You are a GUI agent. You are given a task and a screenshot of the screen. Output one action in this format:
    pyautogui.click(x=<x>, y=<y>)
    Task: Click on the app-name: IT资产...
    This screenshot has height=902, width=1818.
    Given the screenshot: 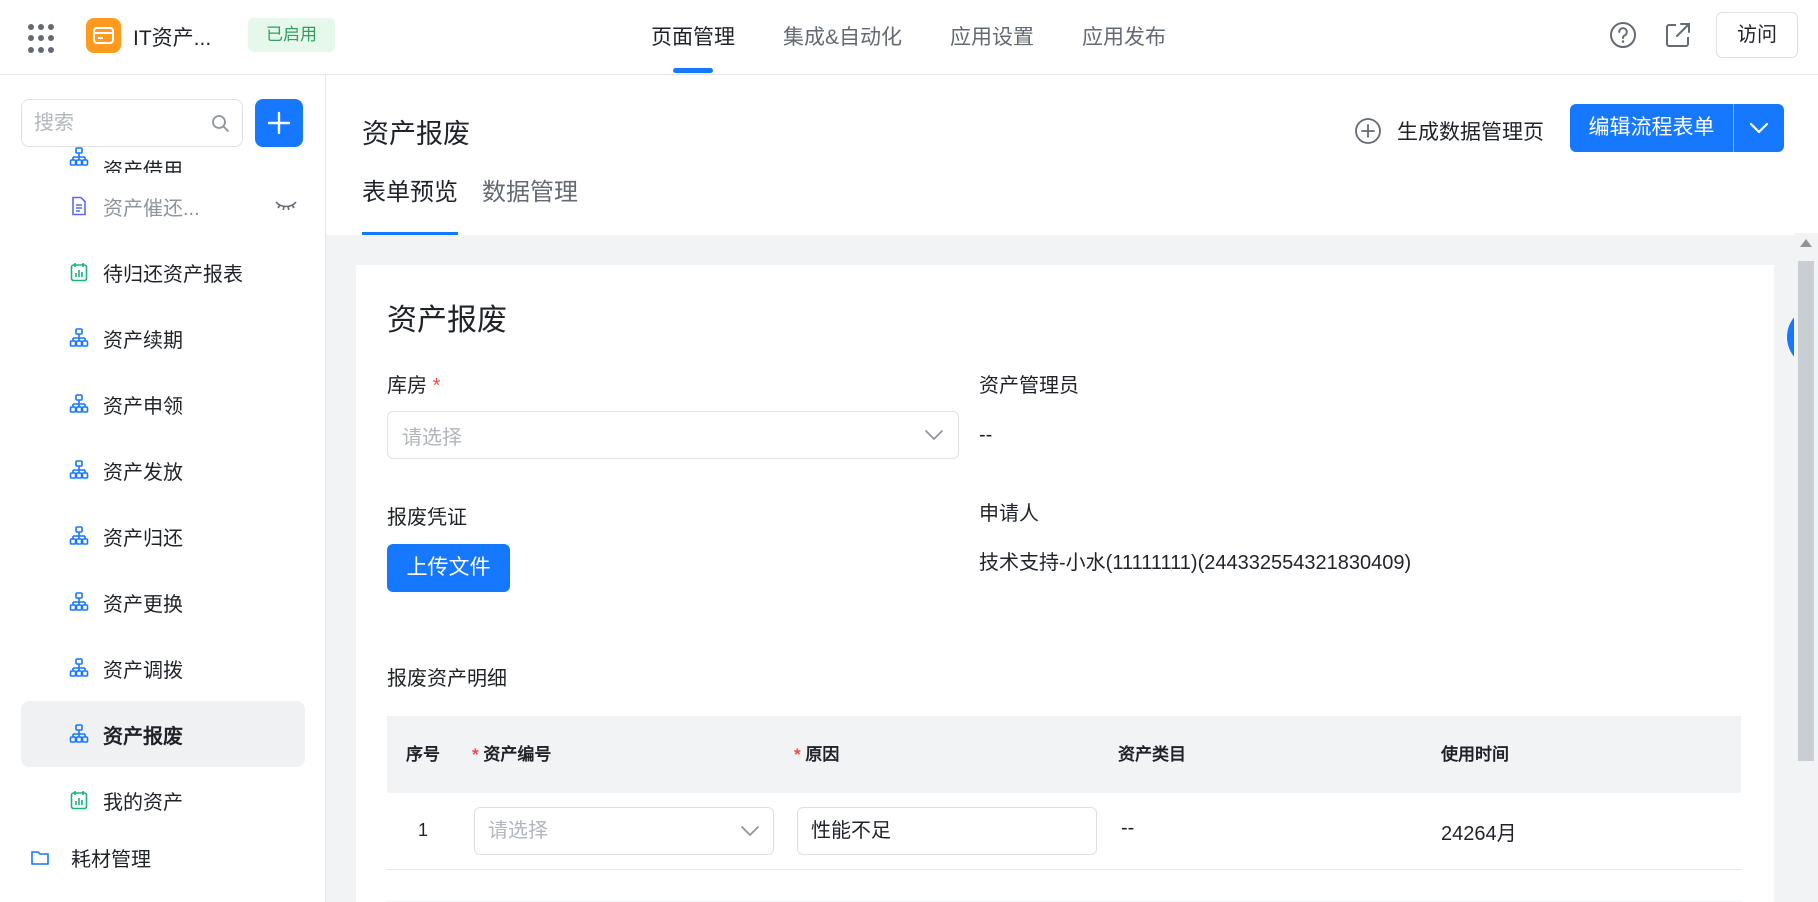 What is the action you would take?
    pyautogui.click(x=172, y=37)
    